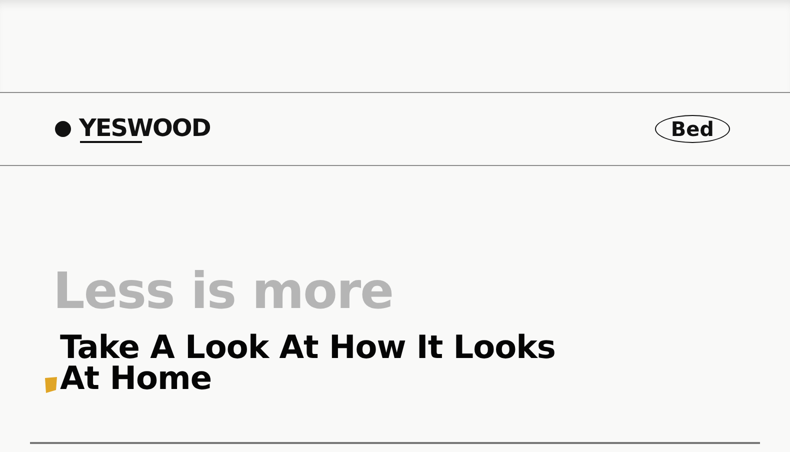 This screenshot has height=452, width=790. Describe the element at coordinates (692, 129) in the screenshot. I see `bed-button: Bed` at that location.